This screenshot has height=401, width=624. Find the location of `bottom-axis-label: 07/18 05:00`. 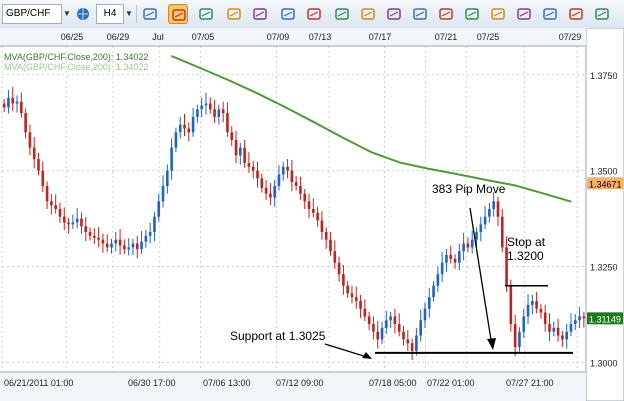

bottom-axis-label: 07/18 05:00 is located at coordinates (393, 383).